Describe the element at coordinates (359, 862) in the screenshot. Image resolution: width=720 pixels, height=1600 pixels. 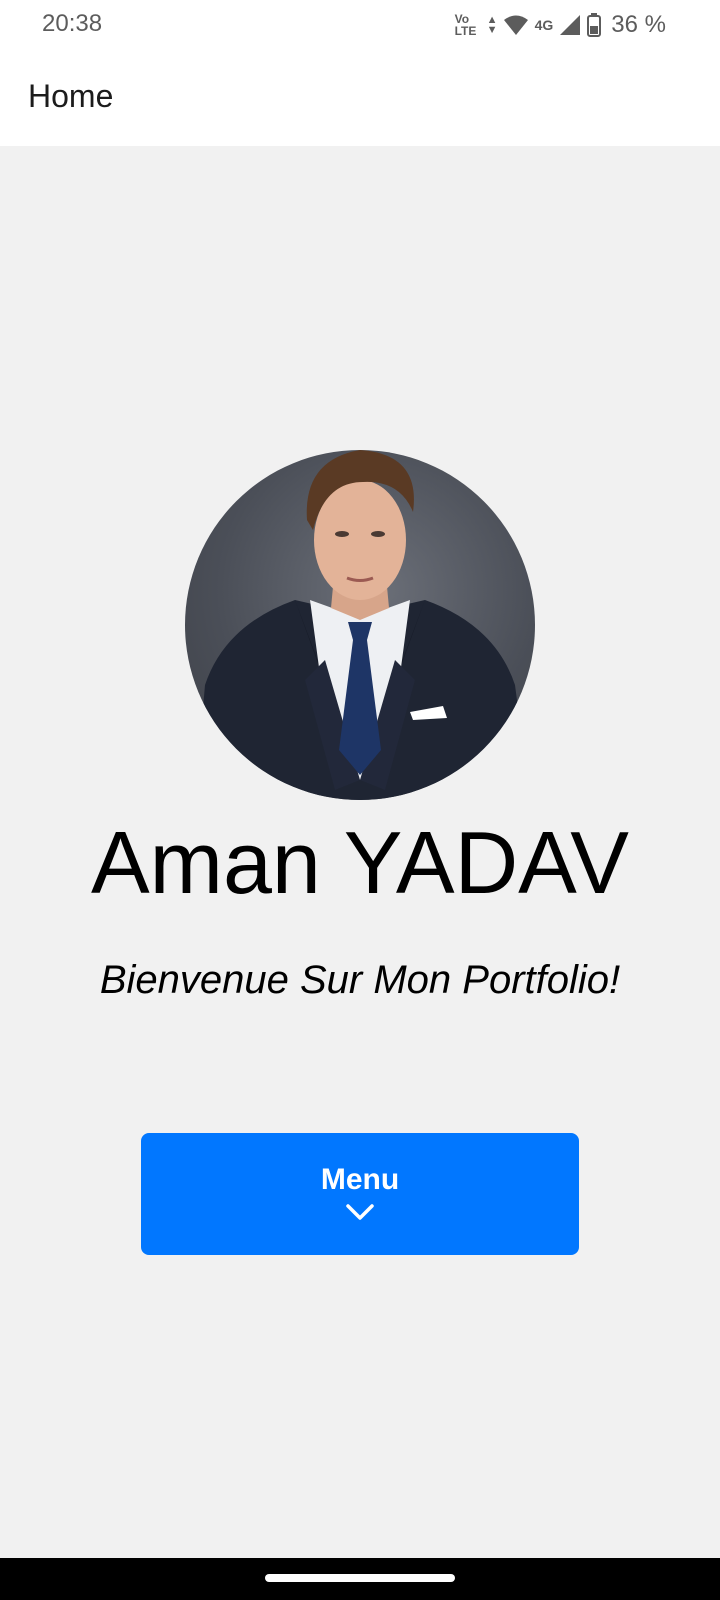
I see `profile-name: Aman YADAV` at that location.